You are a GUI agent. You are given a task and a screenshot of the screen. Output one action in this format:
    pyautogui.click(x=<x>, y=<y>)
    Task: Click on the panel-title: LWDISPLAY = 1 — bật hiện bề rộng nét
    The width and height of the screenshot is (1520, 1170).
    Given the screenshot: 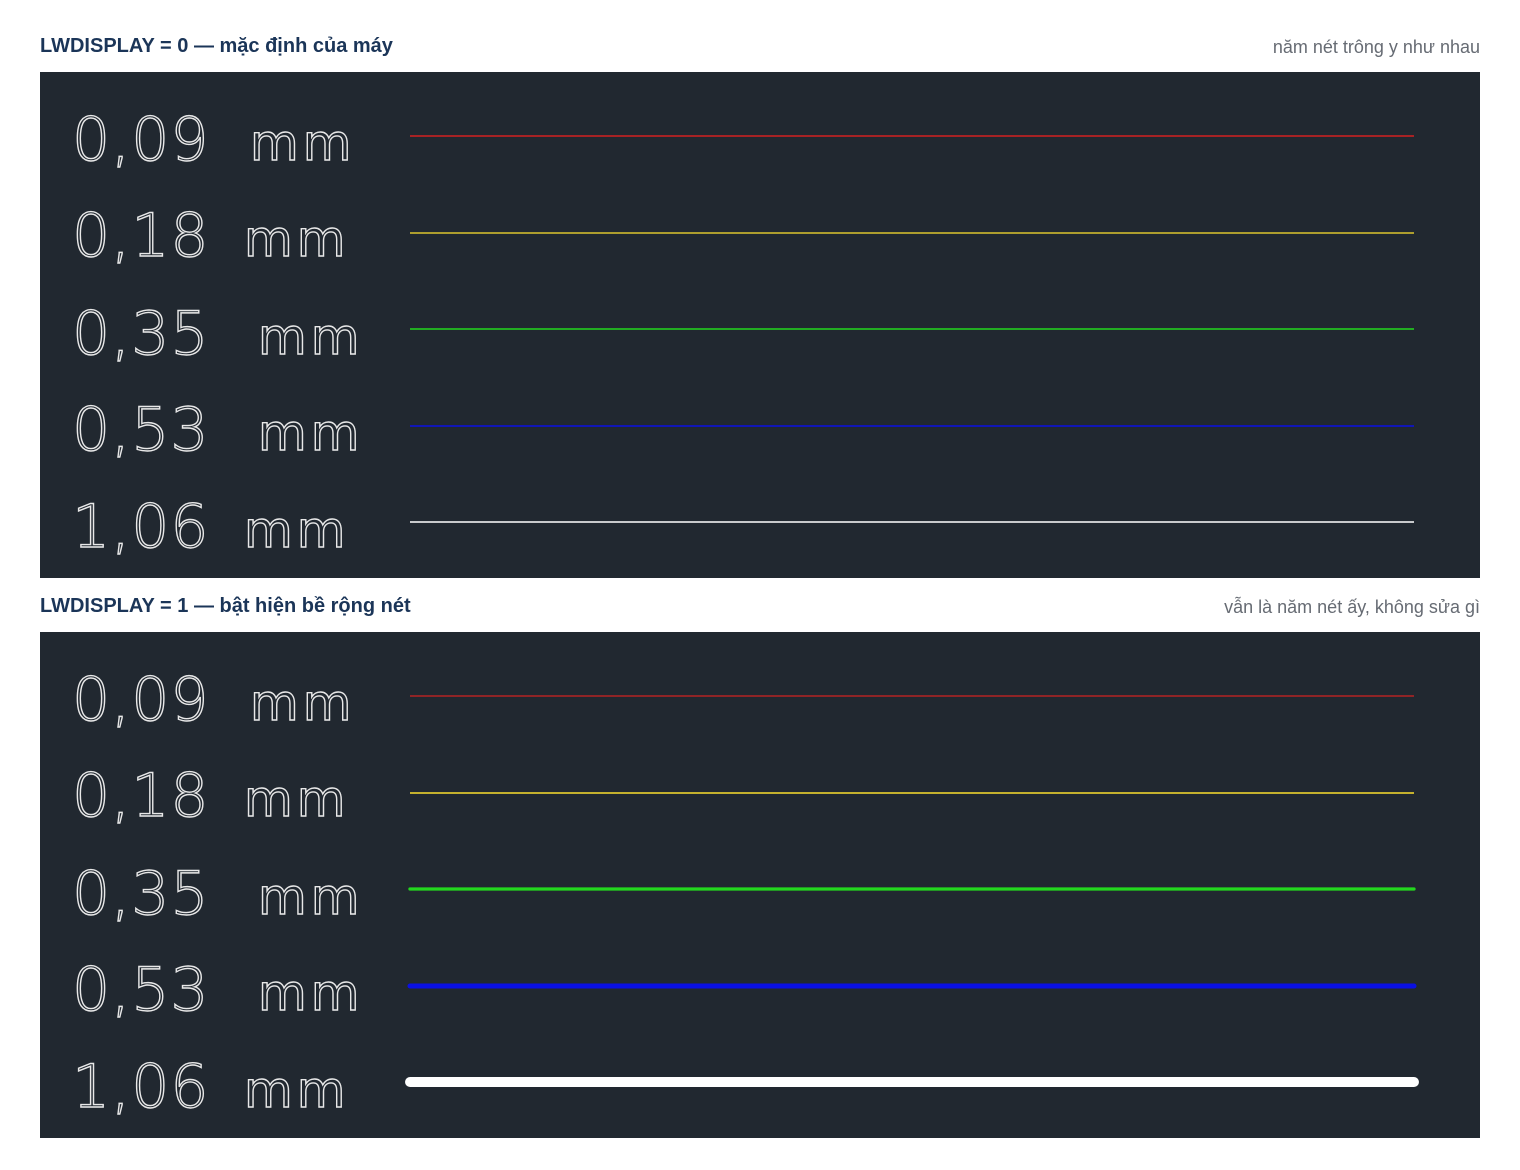 What is the action you would take?
    pyautogui.click(x=225, y=606)
    